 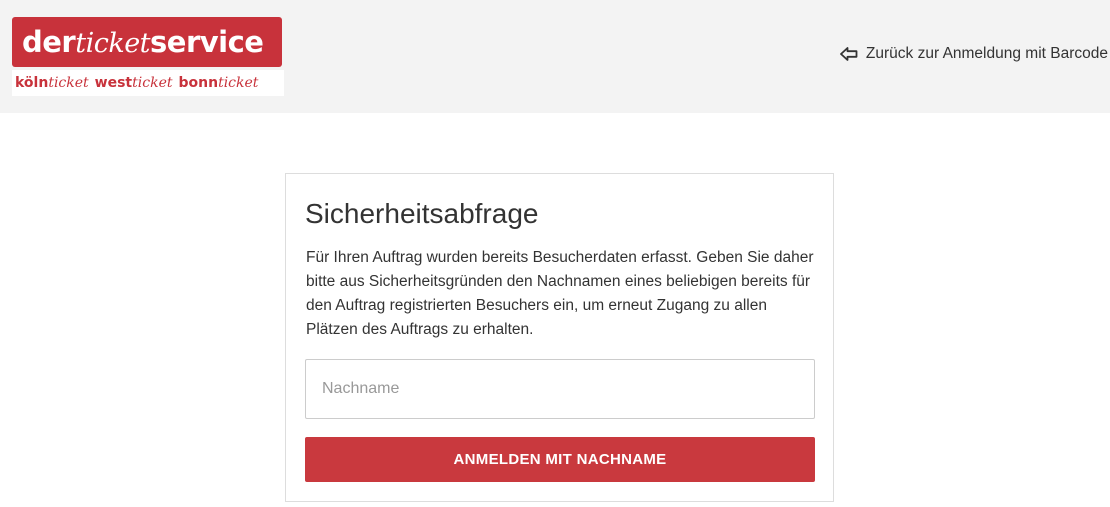 What do you see at coordinates (238, 83) in the screenshot?
I see `logo-sub-bonn-ticket: ticket` at bounding box center [238, 83].